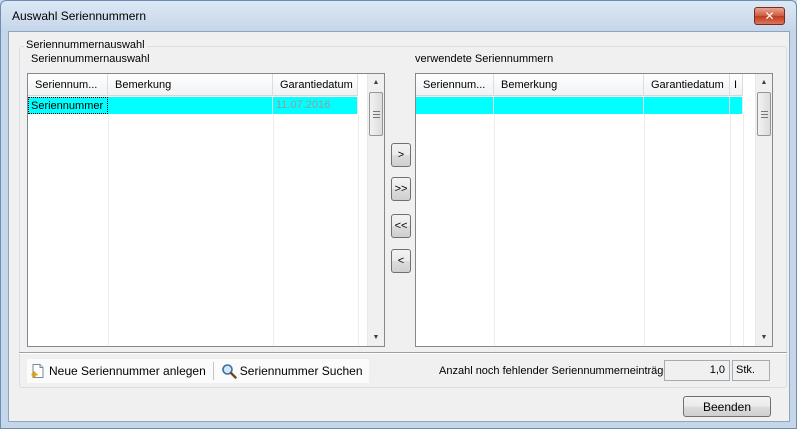 This screenshot has width=797, height=429. I want to click on close-dialog-button: Beenden, so click(727, 406).